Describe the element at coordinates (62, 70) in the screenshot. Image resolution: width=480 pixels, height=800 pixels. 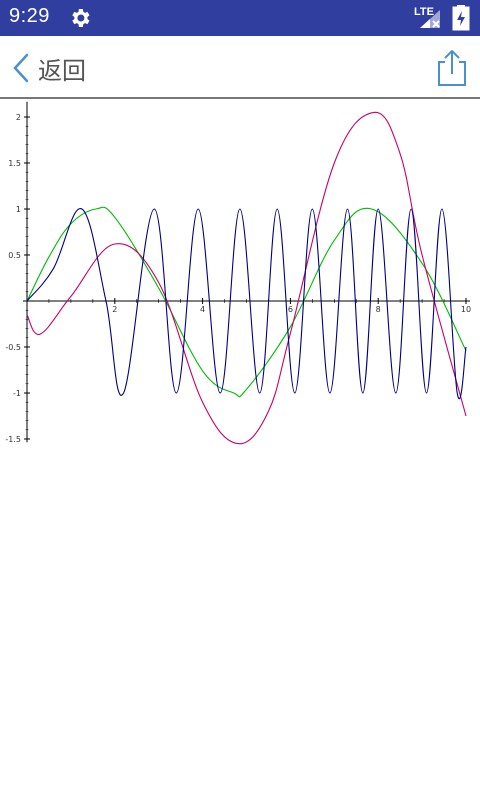
I see `back-label: 返回` at that location.